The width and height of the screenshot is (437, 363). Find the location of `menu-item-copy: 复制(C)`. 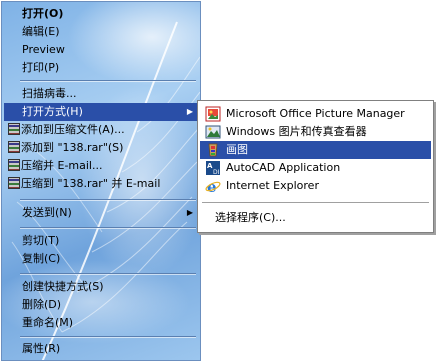

menu-item-copy: 复制(C) is located at coordinates (101, 259).